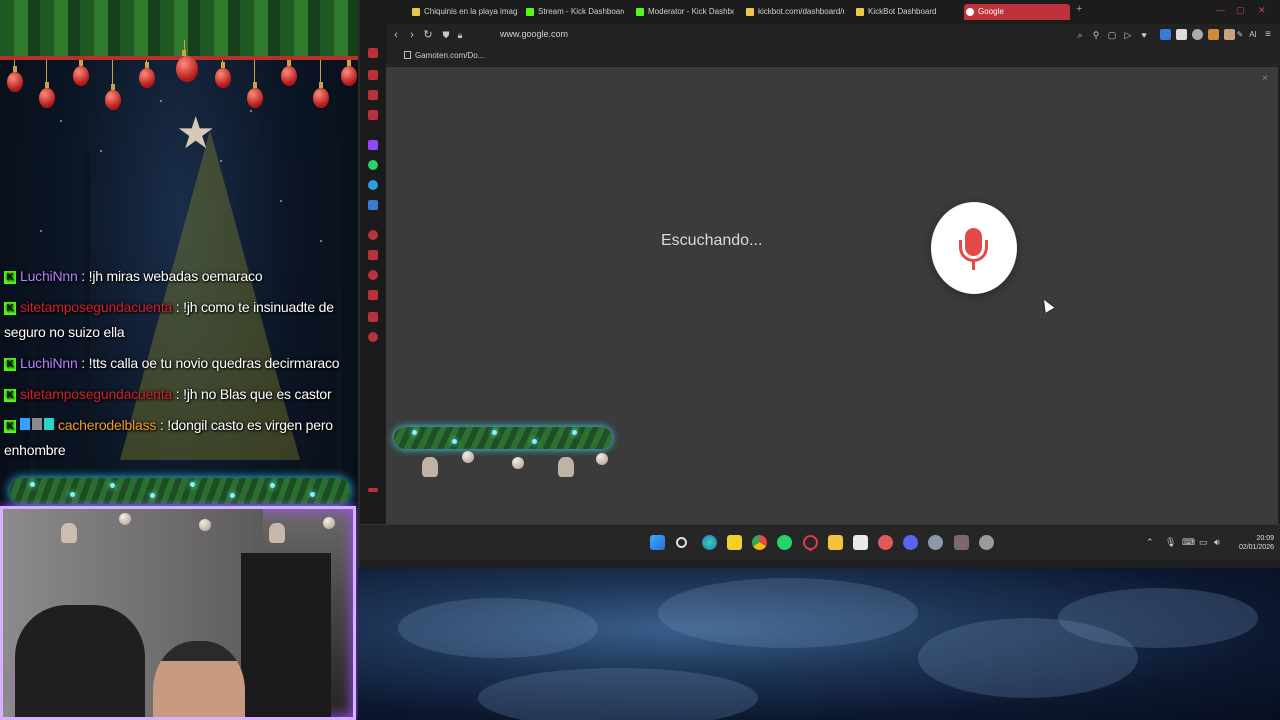 This screenshot has height=720, width=1280. I want to click on page-icon, so click(407, 55).